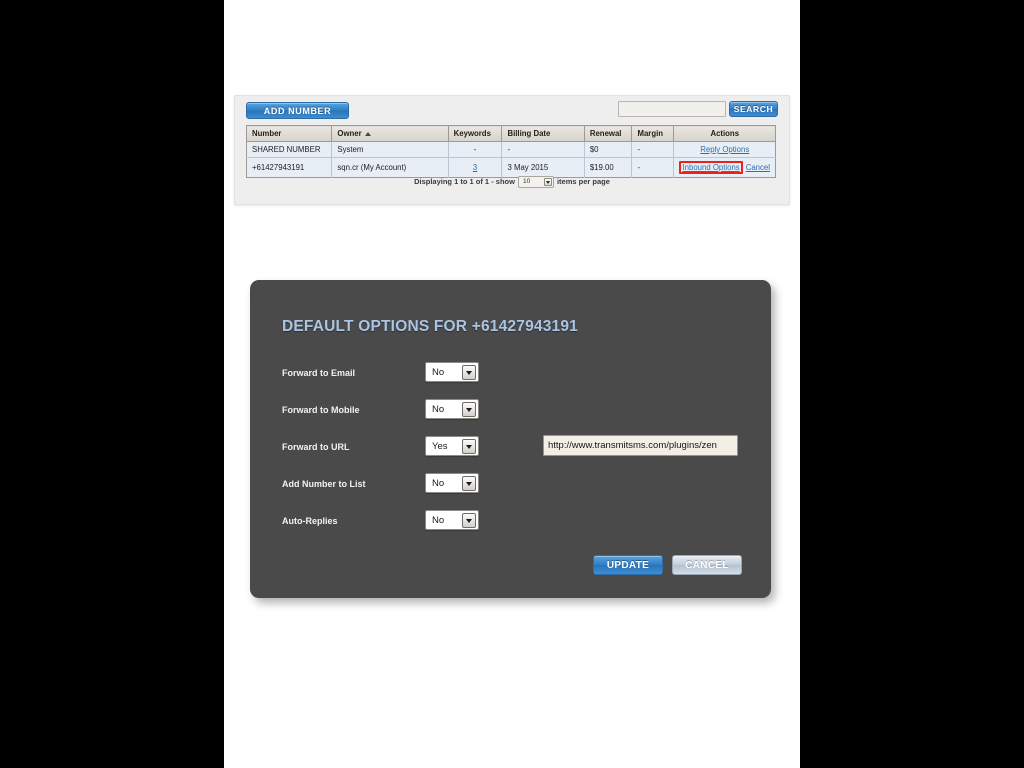 This screenshot has width=1024, height=768. I want to click on column-header-actions: Actions, so click(724, 133).